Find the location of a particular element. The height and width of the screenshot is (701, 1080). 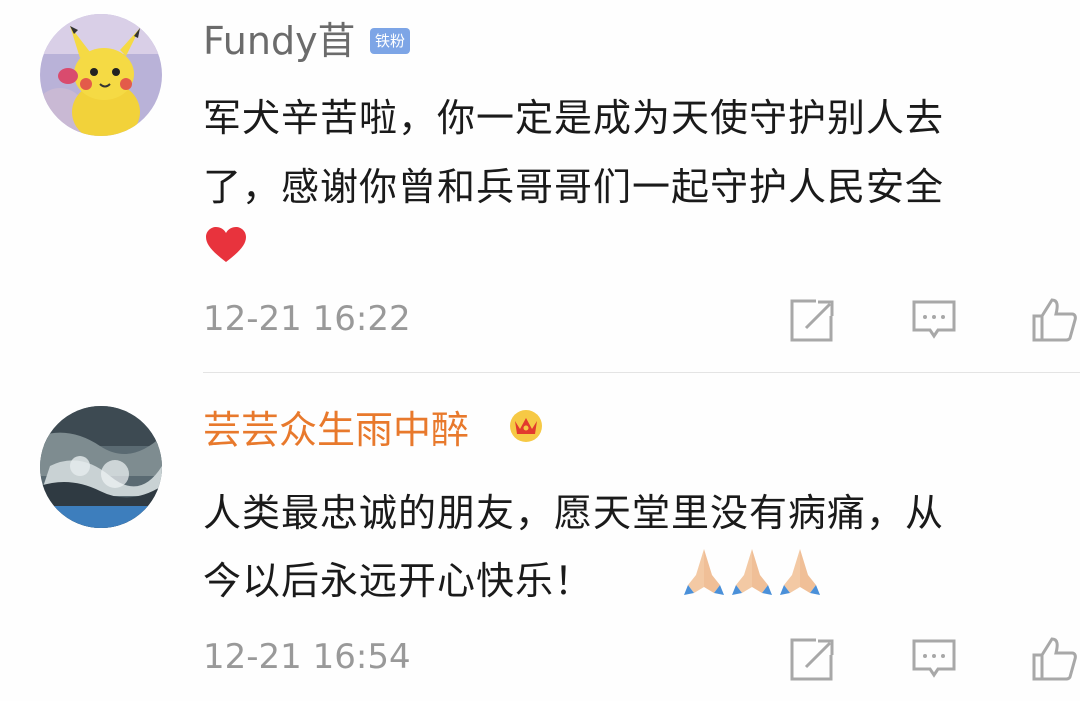

comment-text-line: 了，感谢你曾和兵哥哥们一起守护人民安全 is located at coordinates (574, 187).